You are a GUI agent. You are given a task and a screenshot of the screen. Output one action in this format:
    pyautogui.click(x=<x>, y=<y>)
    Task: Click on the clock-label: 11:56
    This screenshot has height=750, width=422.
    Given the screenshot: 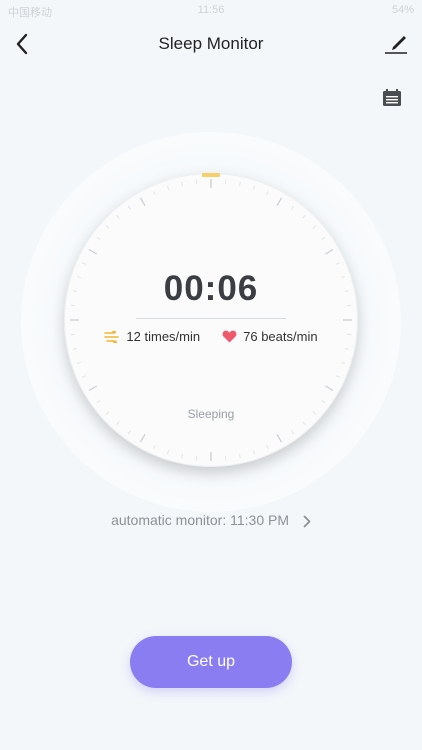 What is the action you would take?
    pyautogui.click(x=211, y=10)
    